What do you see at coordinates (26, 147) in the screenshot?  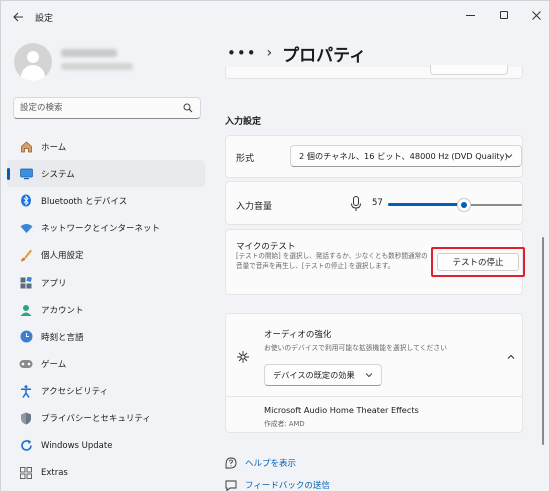 I see `home-icon` at bounding box center [26, 147].